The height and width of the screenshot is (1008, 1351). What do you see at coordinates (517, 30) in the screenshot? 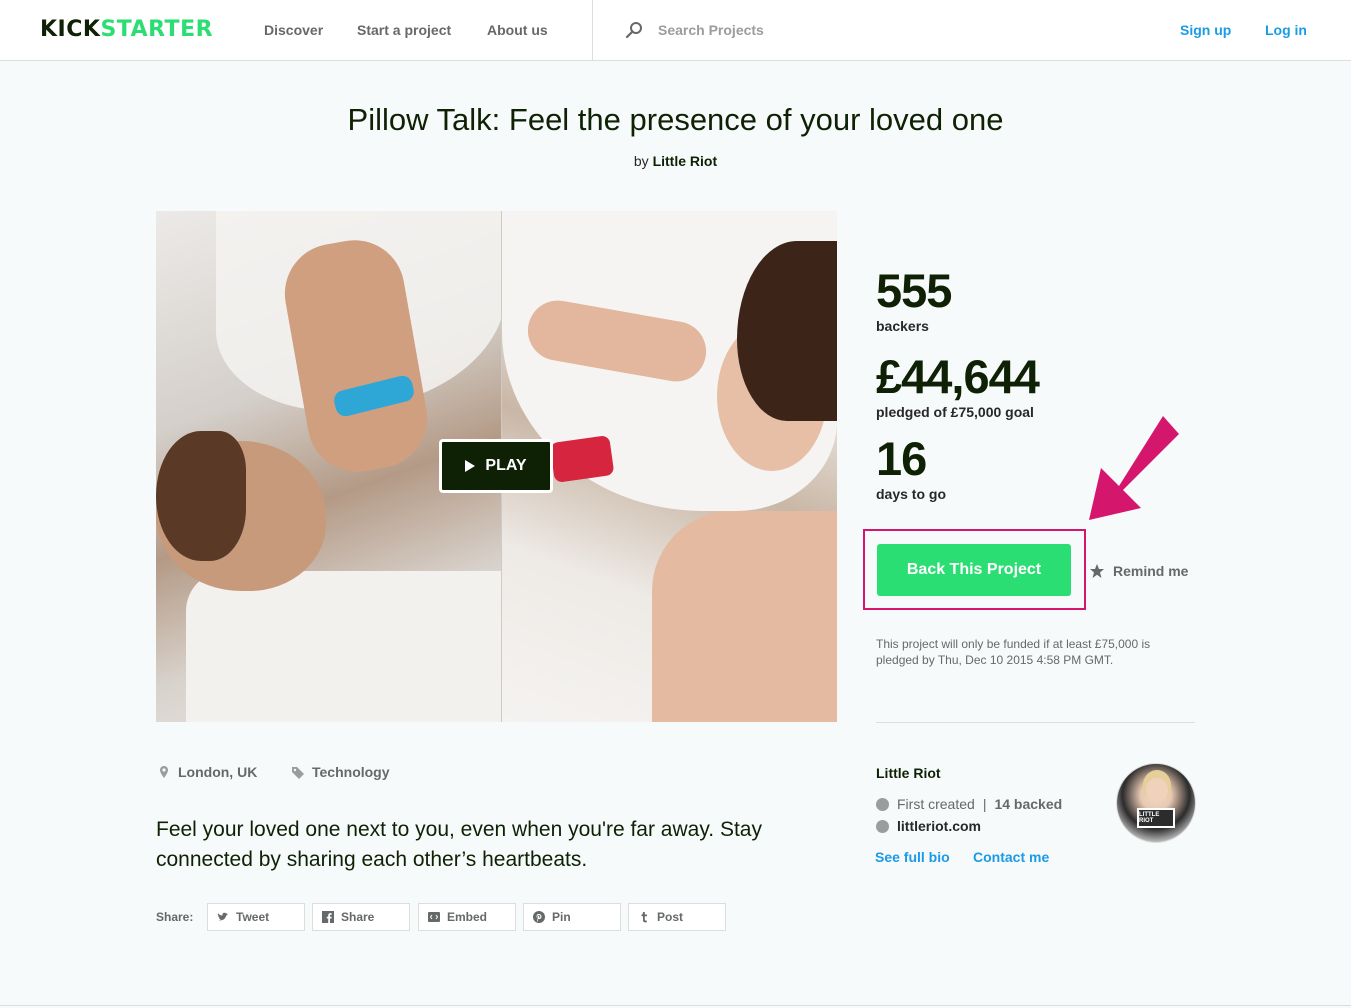
I see `nav-about-us: About us` at bounding box center [517, 30].